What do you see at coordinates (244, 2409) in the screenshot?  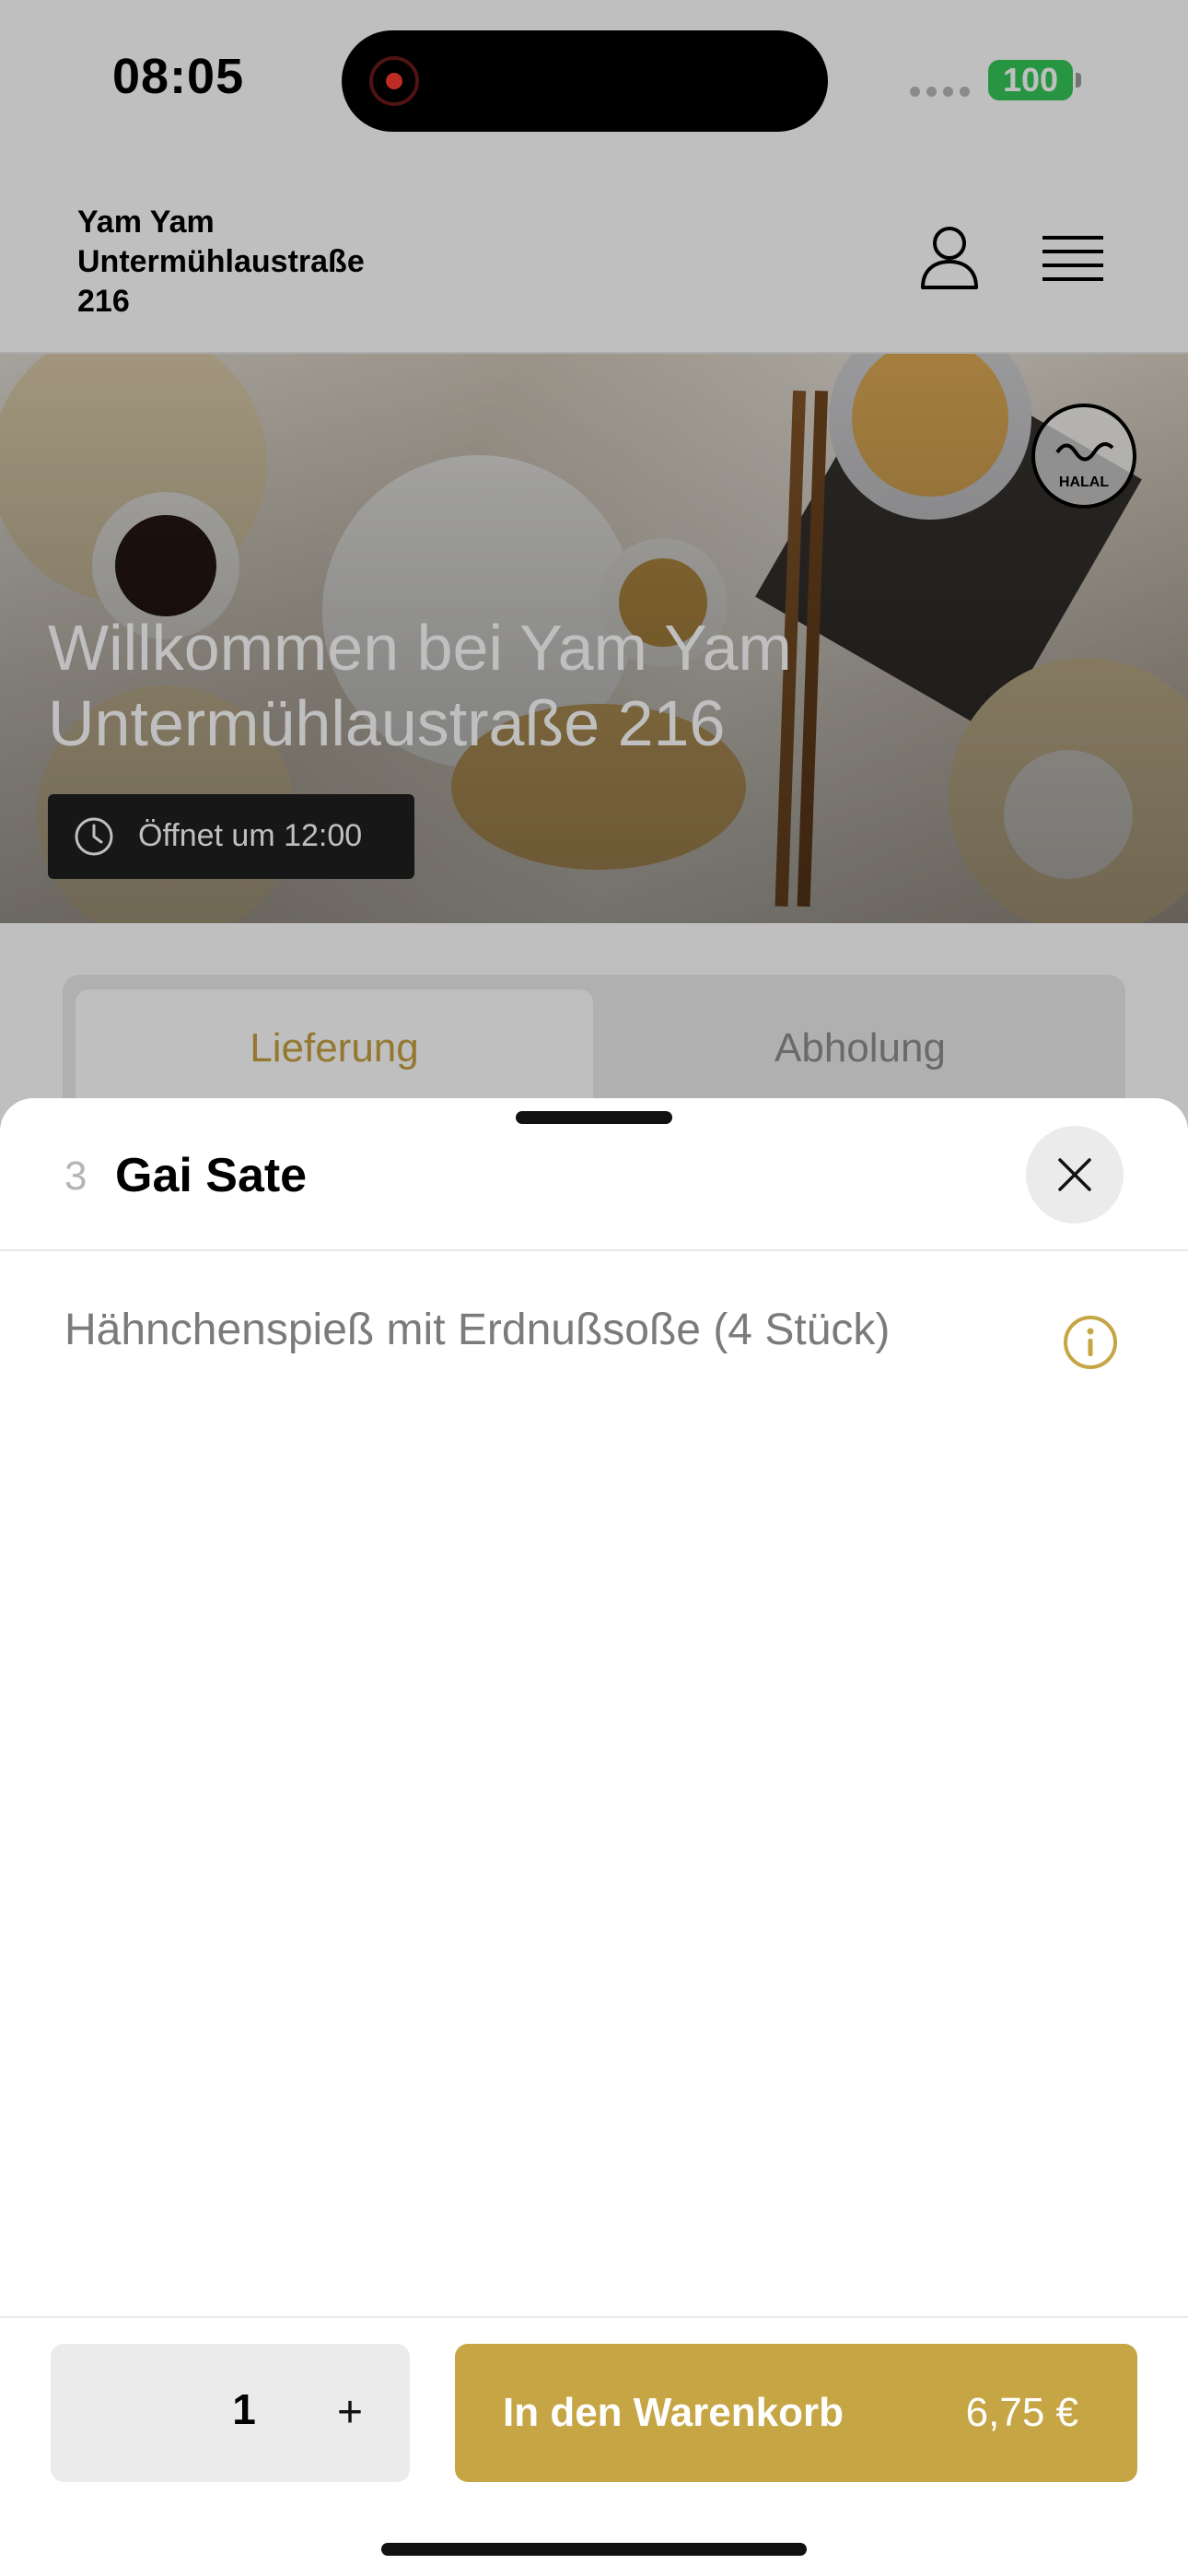 I see `quantity-value: 1` at bounding box center [244, 2409].